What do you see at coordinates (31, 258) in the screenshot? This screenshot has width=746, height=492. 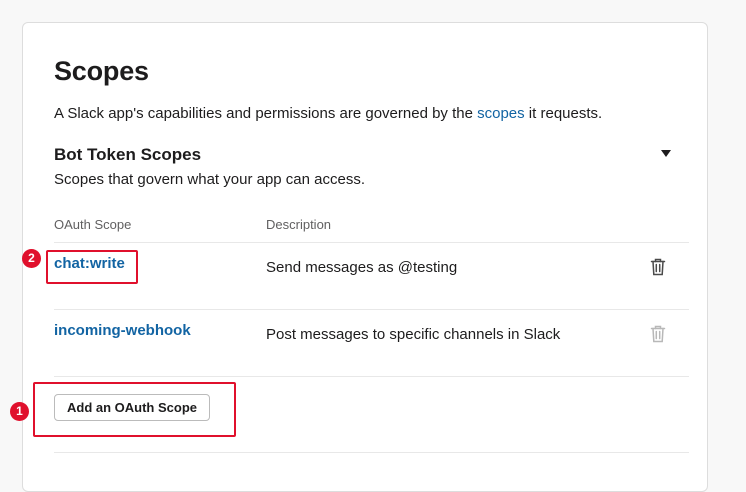 I see `annotation-badge-2: 2` at bounding box center [31, 258].